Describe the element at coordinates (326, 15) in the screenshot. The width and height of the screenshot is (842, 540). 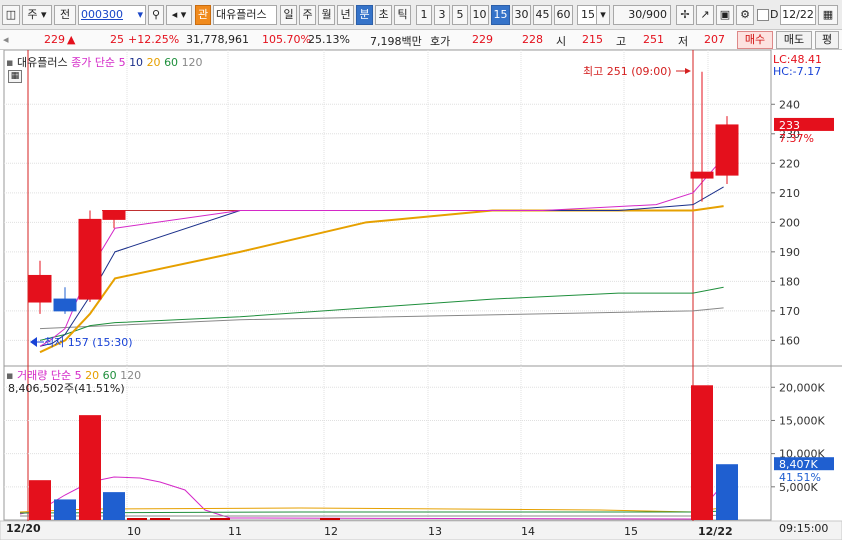
I see `period-button: 월` at that location.